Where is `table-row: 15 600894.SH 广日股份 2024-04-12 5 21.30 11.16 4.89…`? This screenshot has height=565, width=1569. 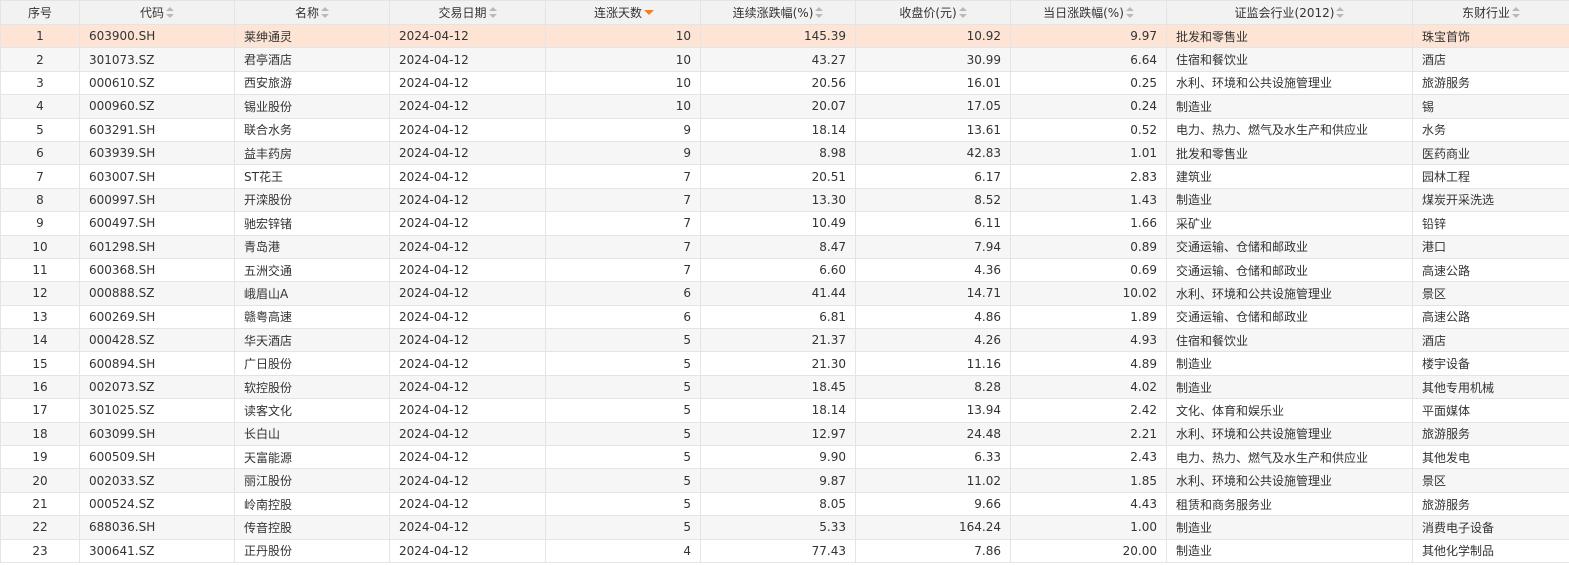 table-row: 15 600894.SH 广日股份 2024-04-12 5 21.30 11.16 4.89… is located at coordinates (784, 363).